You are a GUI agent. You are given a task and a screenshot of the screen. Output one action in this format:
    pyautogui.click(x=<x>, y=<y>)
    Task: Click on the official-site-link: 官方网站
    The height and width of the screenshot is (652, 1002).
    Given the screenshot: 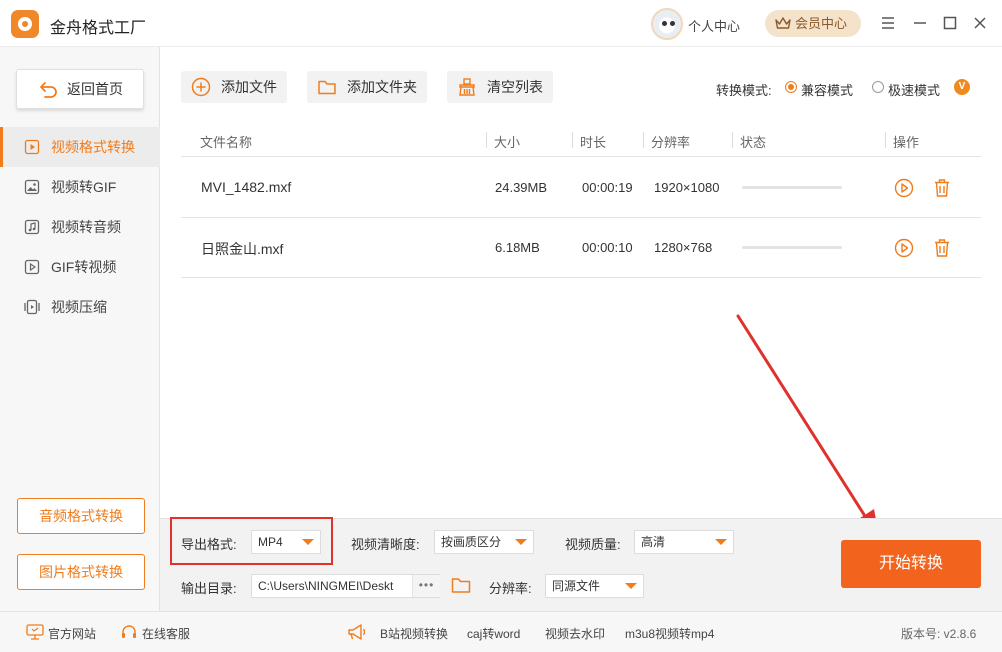 What is the action you would take?
    pyautogui.click(x=61, y=633)
    